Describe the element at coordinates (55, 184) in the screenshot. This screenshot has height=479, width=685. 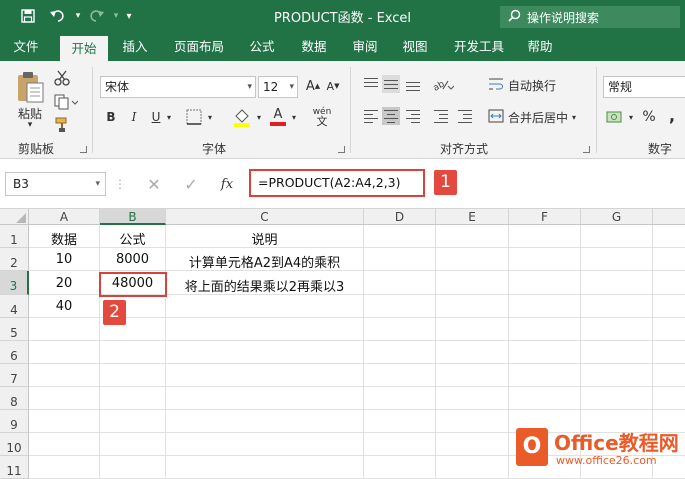
I see `name-box: B3 ▾` at that location.